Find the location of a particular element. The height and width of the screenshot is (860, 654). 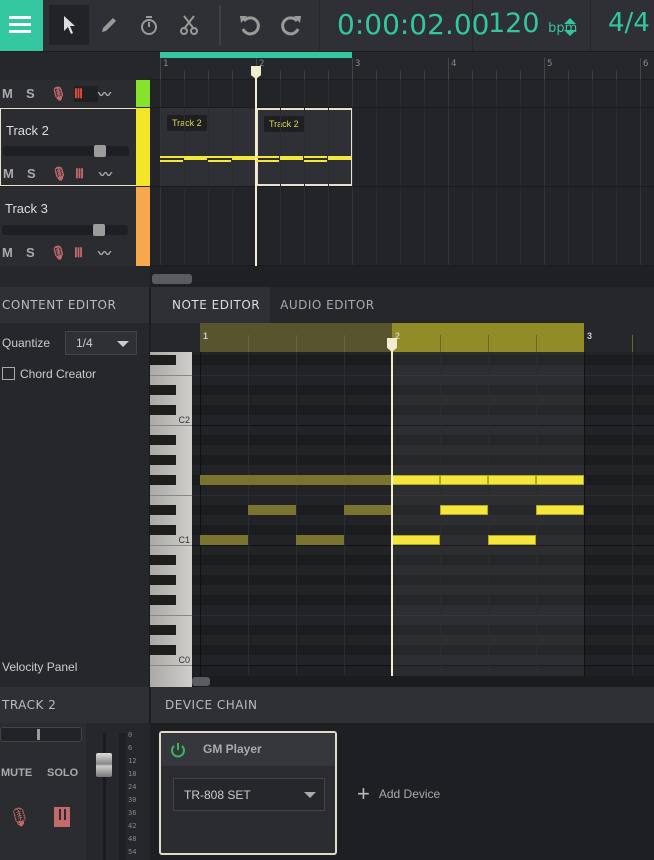

meter-label: 24 is located at coordinates (132, 787).